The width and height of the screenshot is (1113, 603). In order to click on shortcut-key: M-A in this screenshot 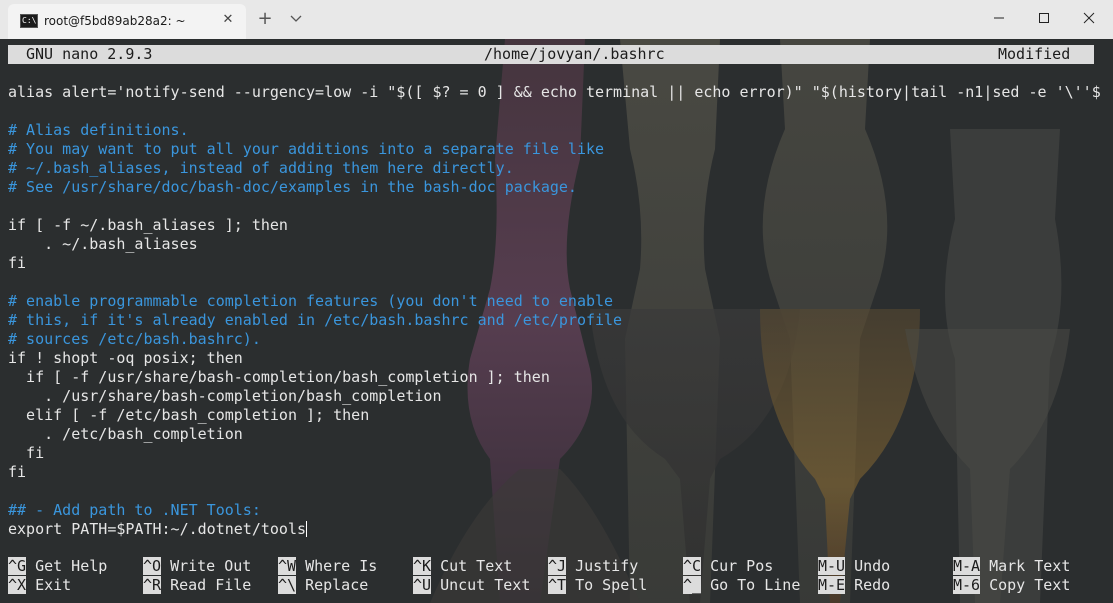, I will do `click(967, 566)`.